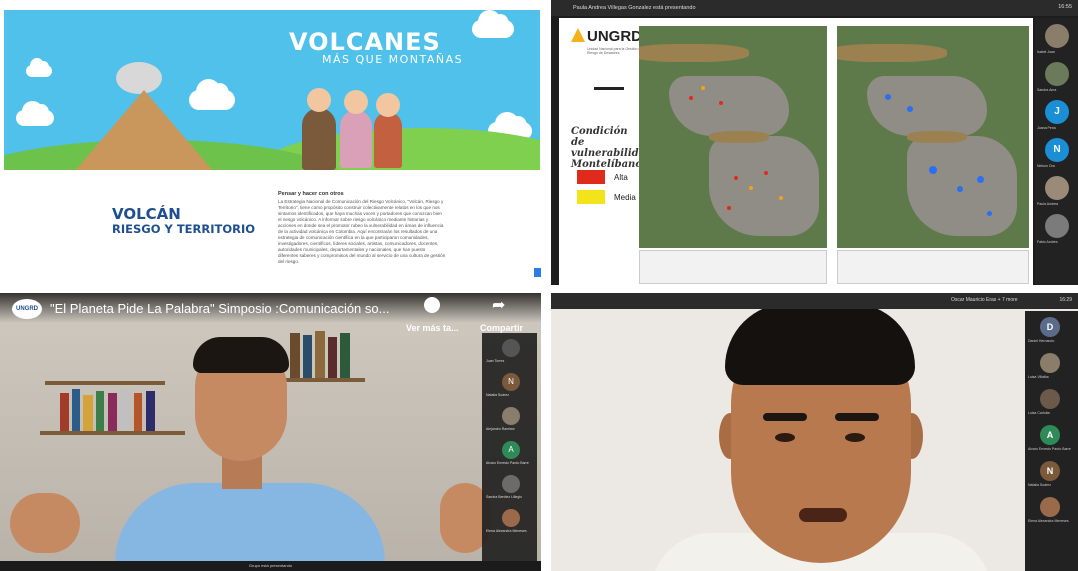 This screenshot has width=1078, height=571. Describe the element at coordinates (250, 527) in the screenshot. I see `speaker-body` at that location.